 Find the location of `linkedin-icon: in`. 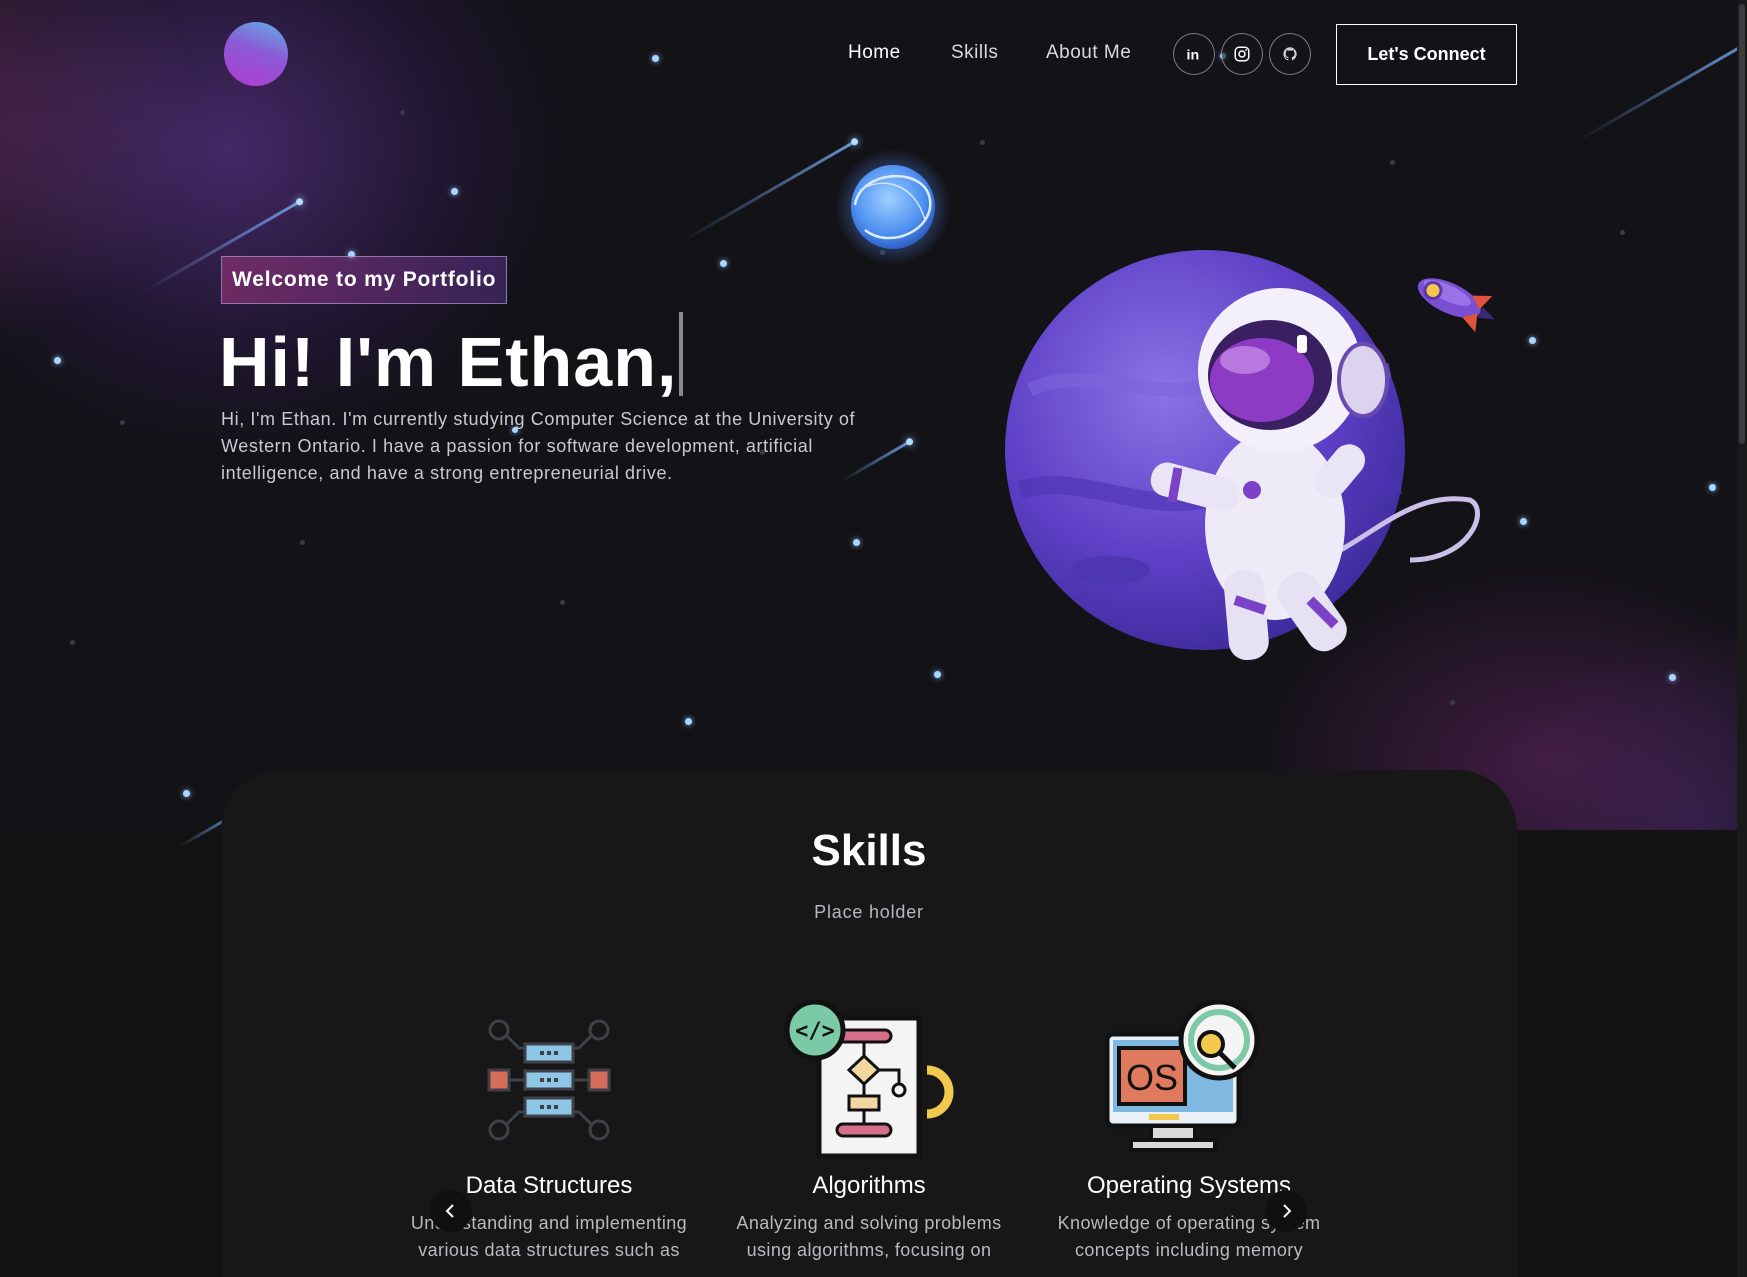

linkedin-icon: in is located at coordinates (1193, 55).